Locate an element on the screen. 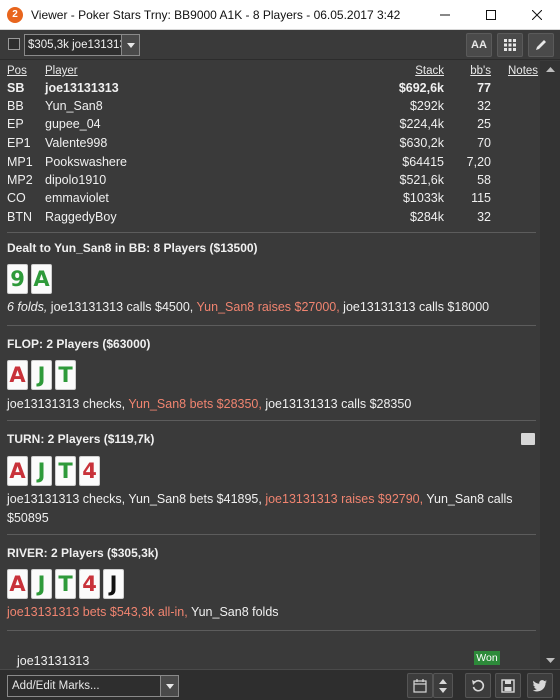  player-row: SB joe13131313 $692,6k 77 is located at coordinates (270, 90).